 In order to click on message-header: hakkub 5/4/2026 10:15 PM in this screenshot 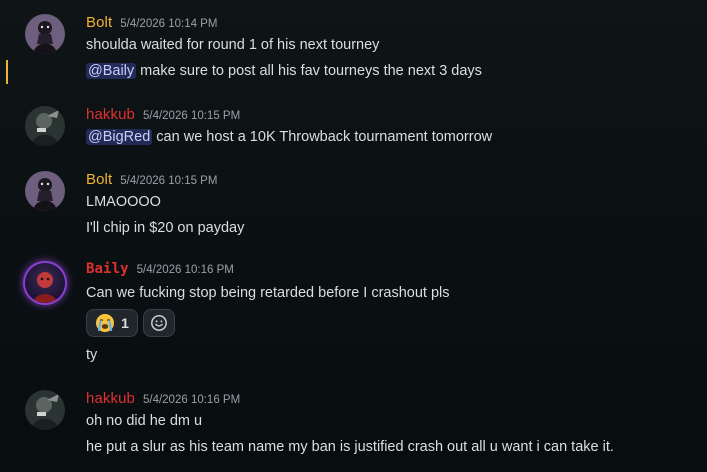, I will do `click(163, 116)`.